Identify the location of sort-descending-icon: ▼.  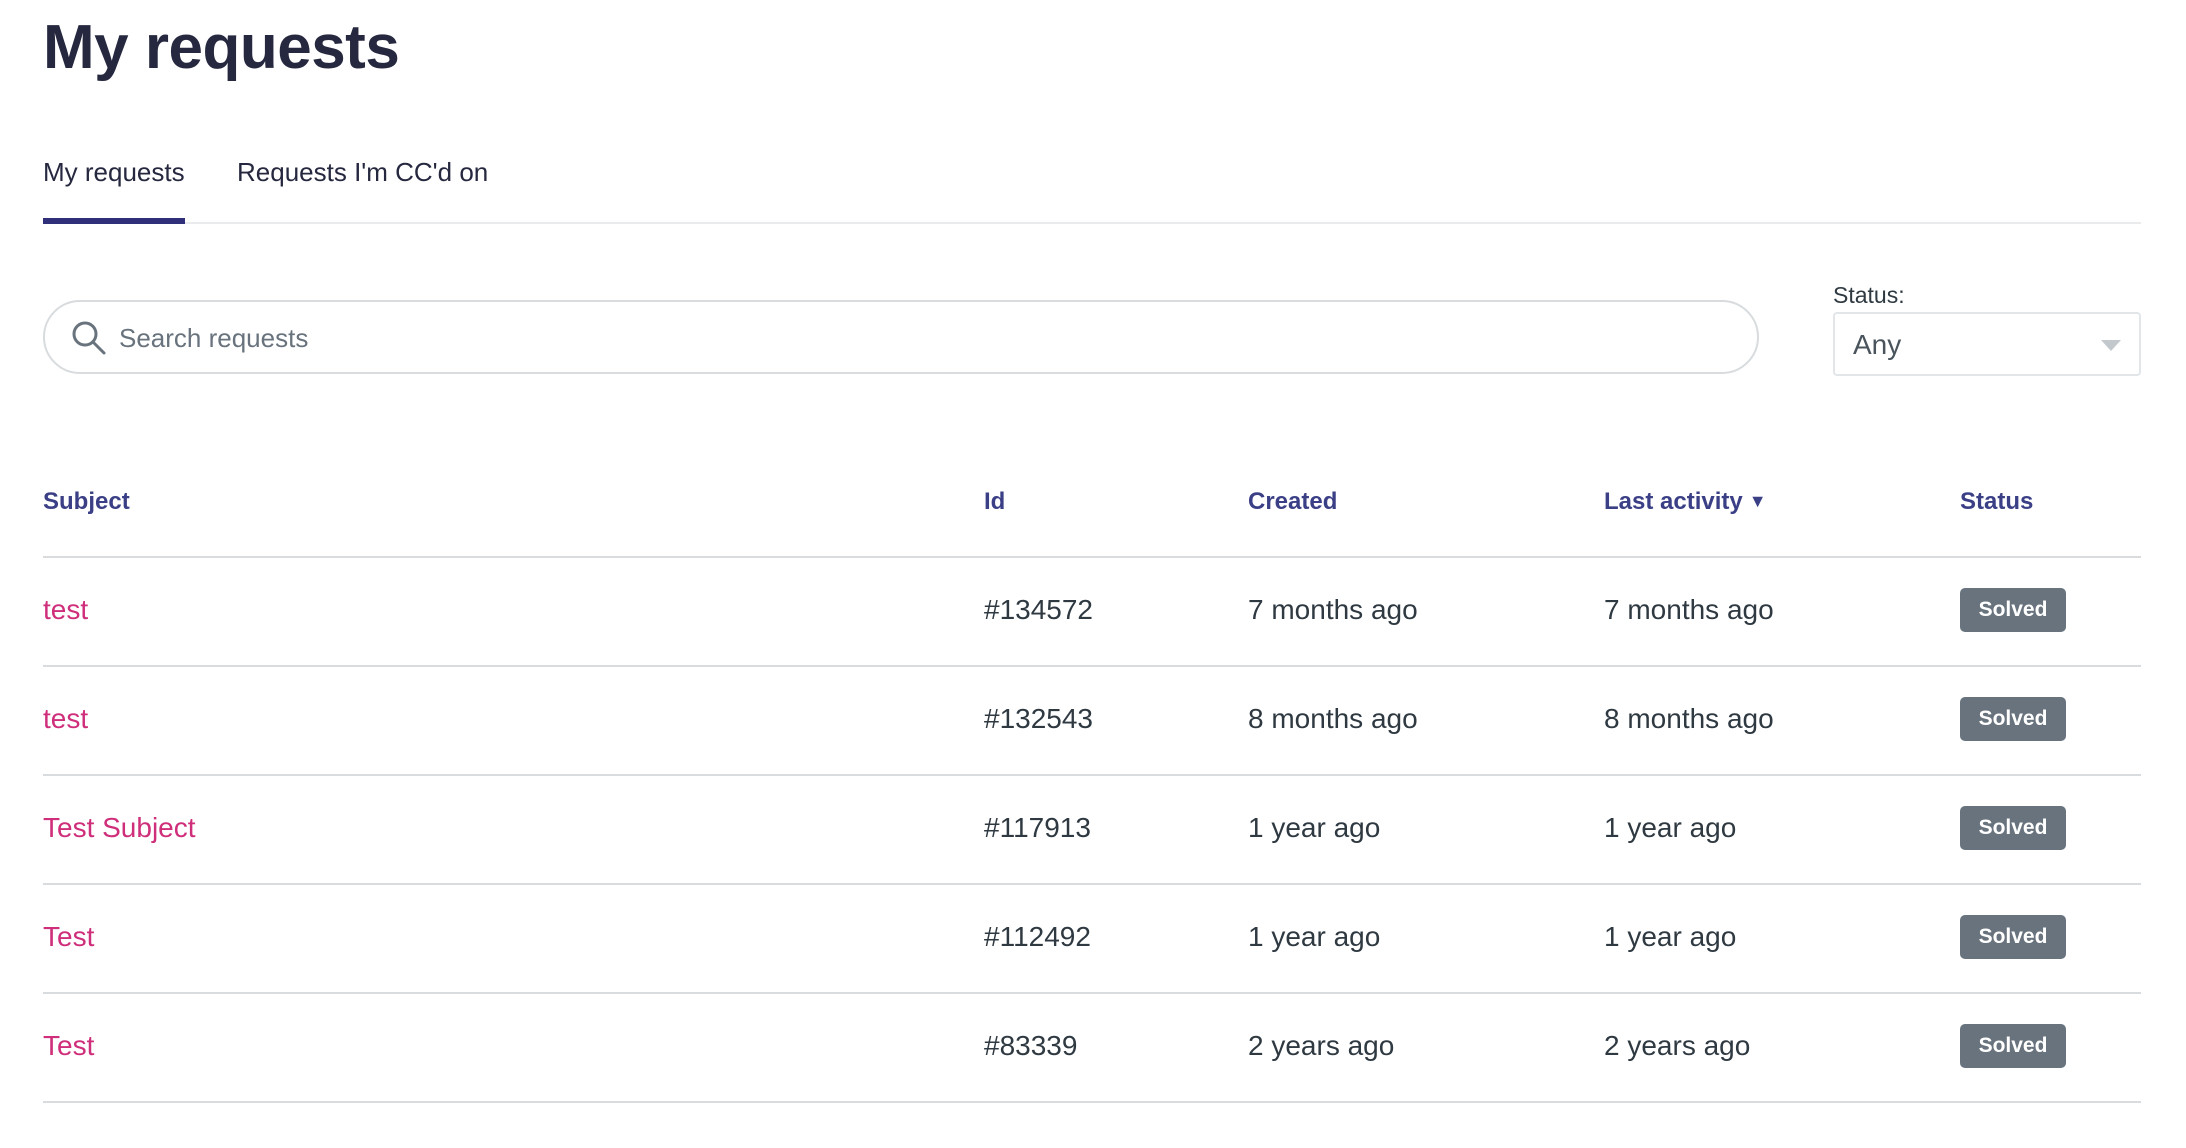
(1757, 501).